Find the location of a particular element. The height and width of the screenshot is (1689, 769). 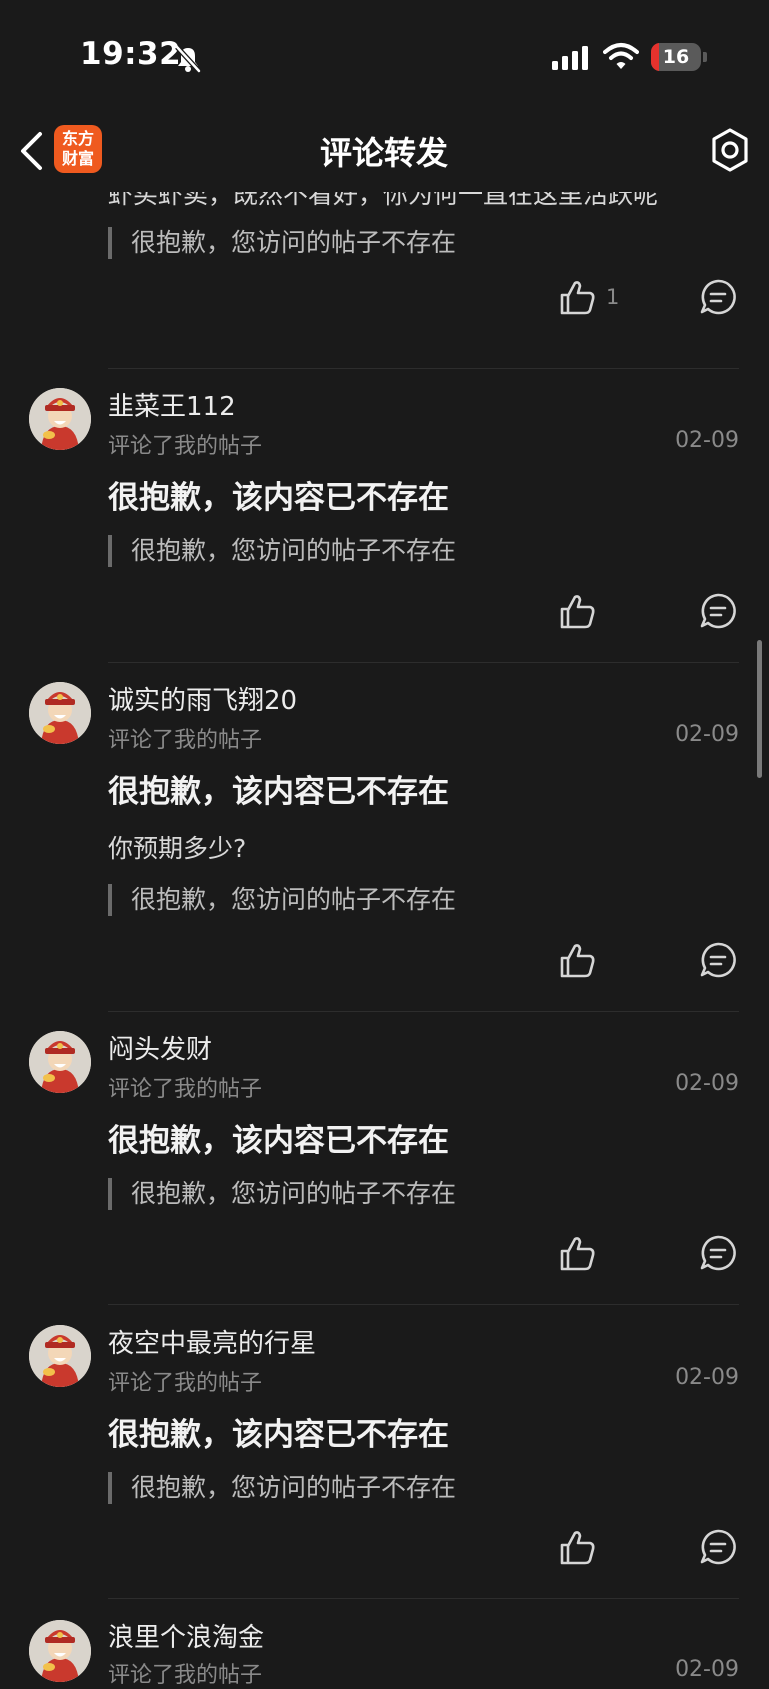

cellular-signal-icon is located at coordinates (571, 58).